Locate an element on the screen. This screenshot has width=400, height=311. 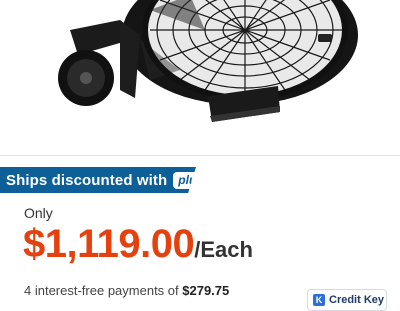
installment-info: 4 interest-free payments of $279.75 is located at coordinates (126, 290).